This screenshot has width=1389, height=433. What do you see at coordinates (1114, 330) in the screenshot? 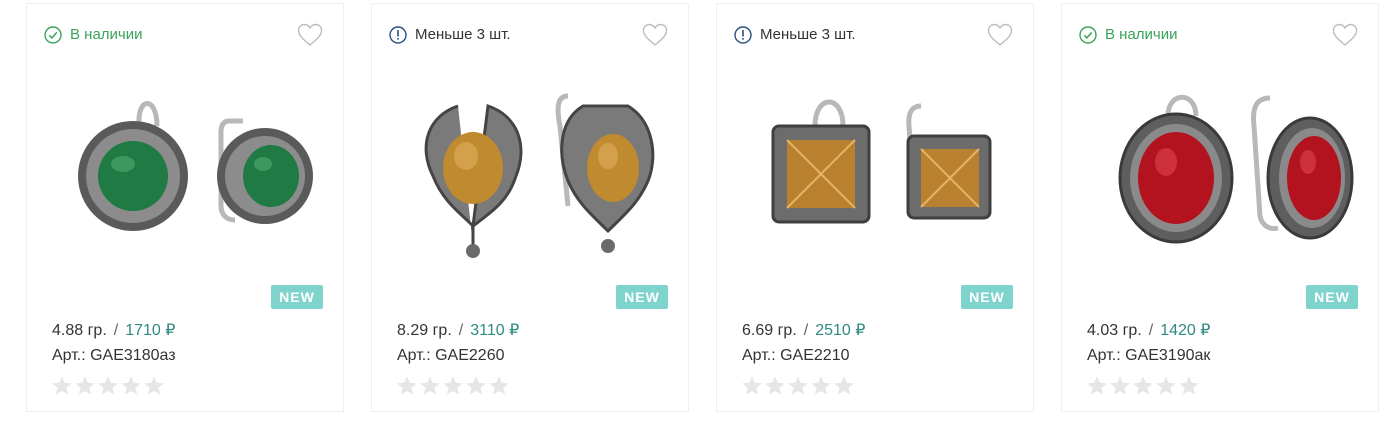
I see `product-weight: 4.03 гр.` at bounding box center [1114, 330].